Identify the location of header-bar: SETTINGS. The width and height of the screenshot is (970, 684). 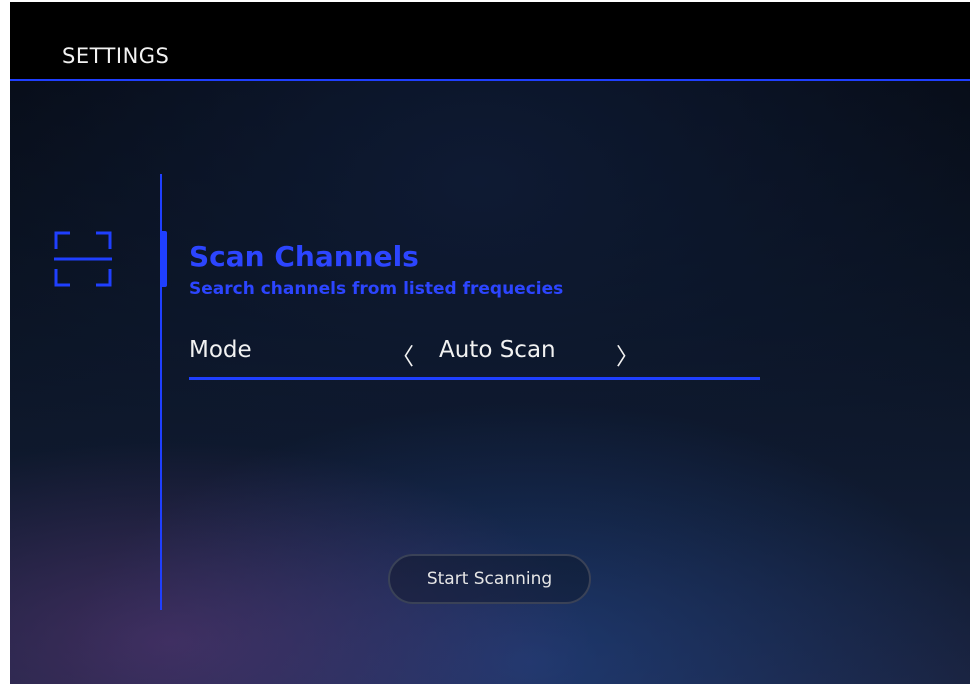
(490, 41).